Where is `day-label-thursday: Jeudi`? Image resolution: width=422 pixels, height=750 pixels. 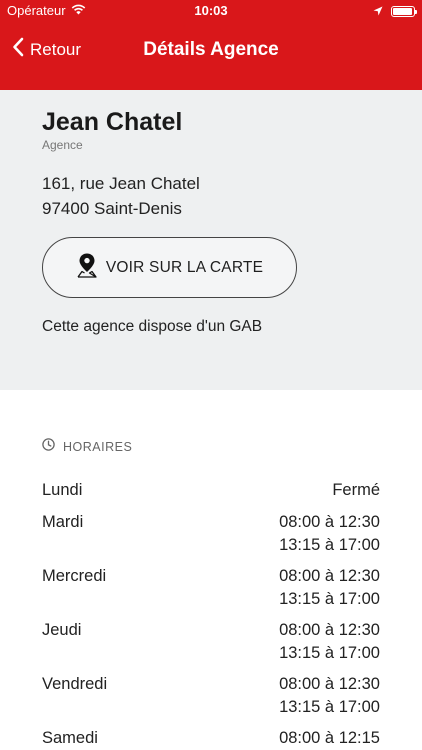 day-label-thursday: Jeudi is located at coordinates (62, 630).